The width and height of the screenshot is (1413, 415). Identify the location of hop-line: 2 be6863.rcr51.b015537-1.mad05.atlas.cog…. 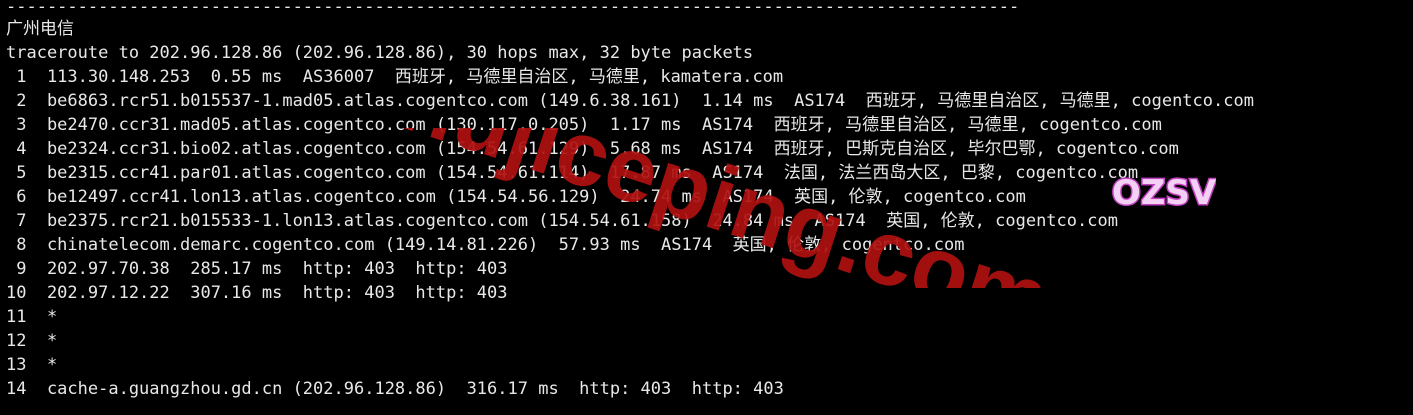
(630, 101).